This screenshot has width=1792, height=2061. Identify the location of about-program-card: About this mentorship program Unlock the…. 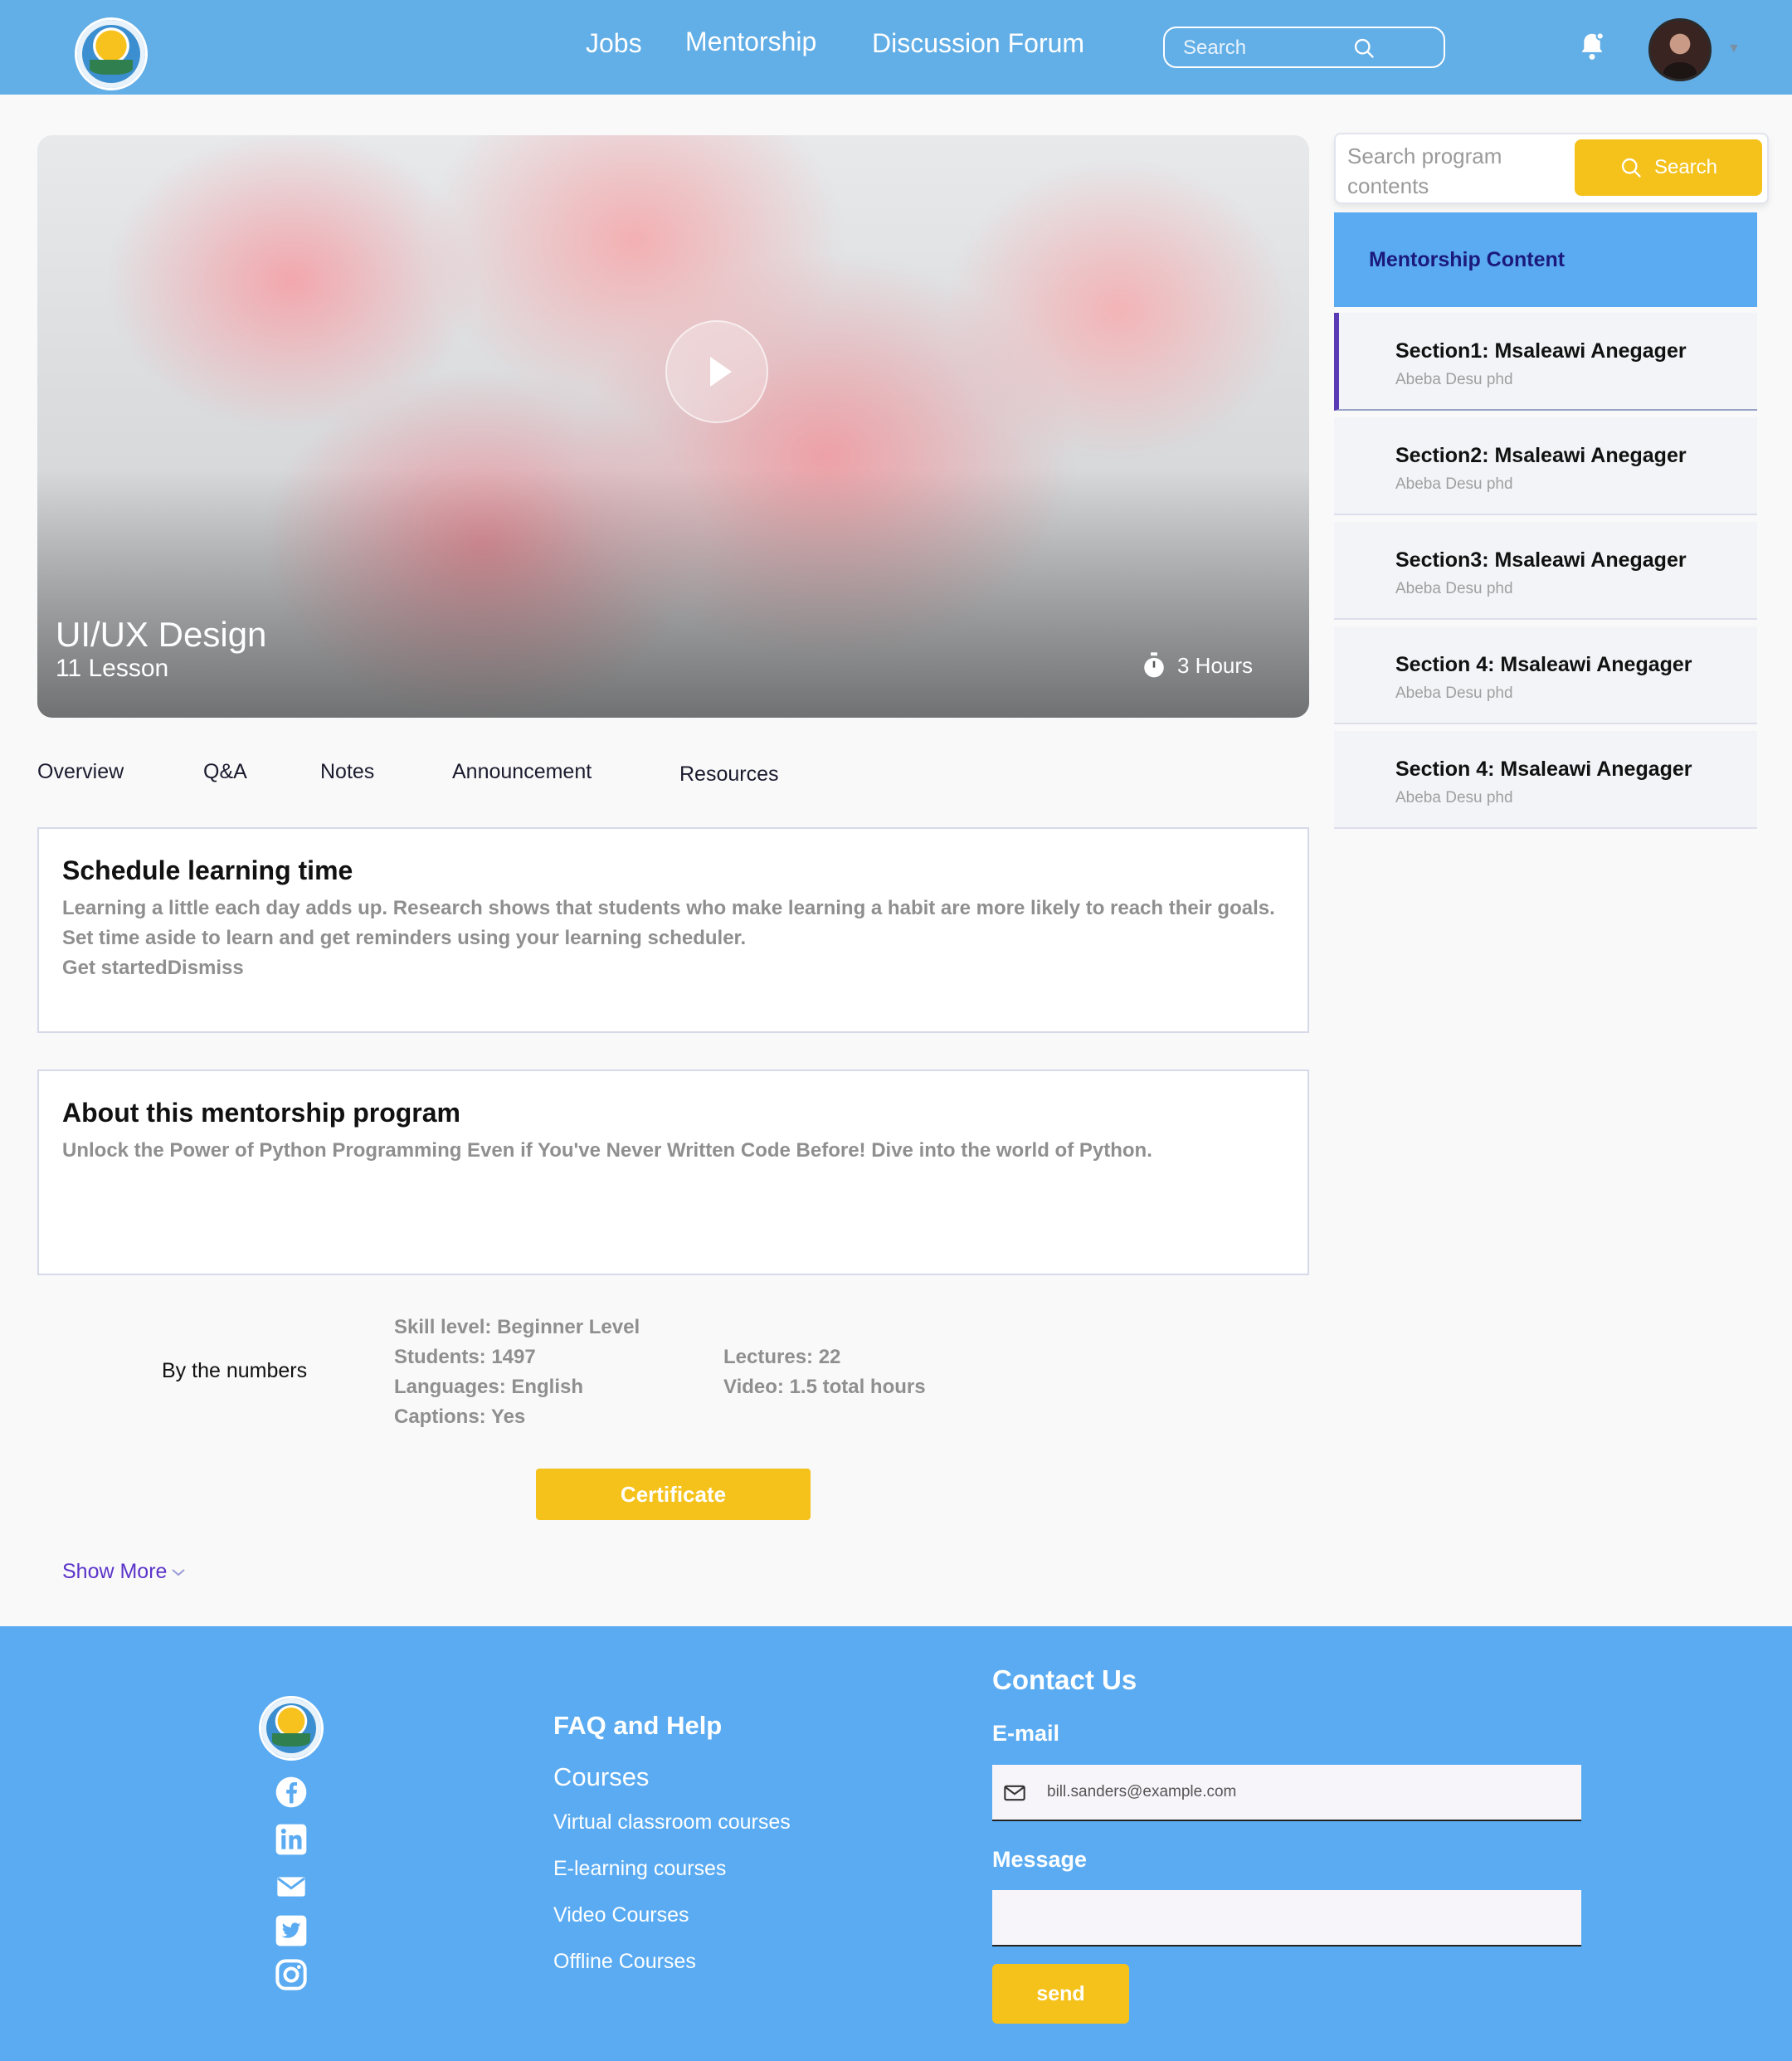
(673, 1172).